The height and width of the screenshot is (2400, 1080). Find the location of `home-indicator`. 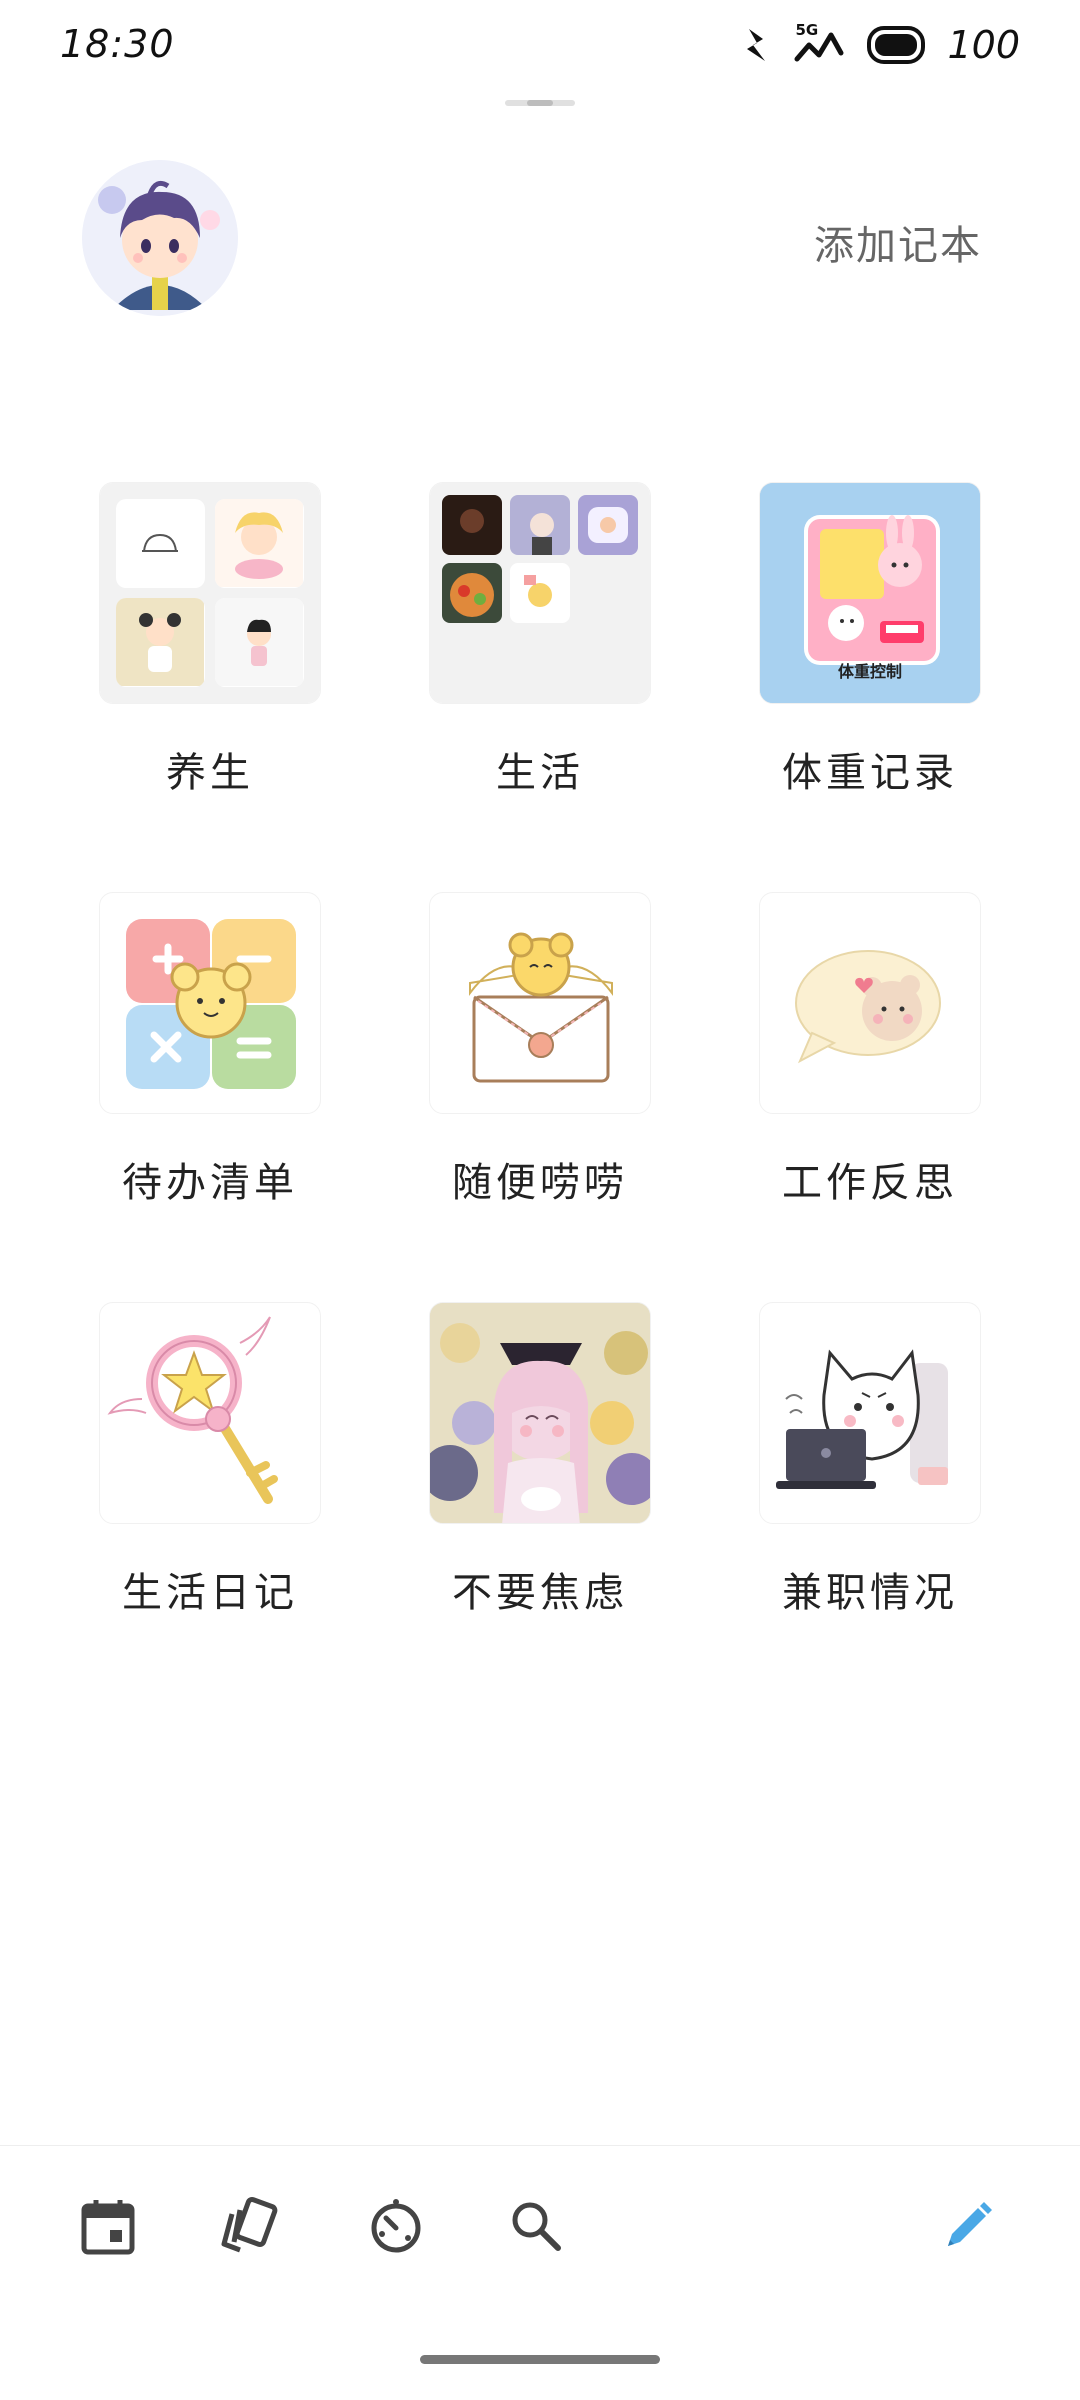

home-indicator is located at coordinates (540, 2359).